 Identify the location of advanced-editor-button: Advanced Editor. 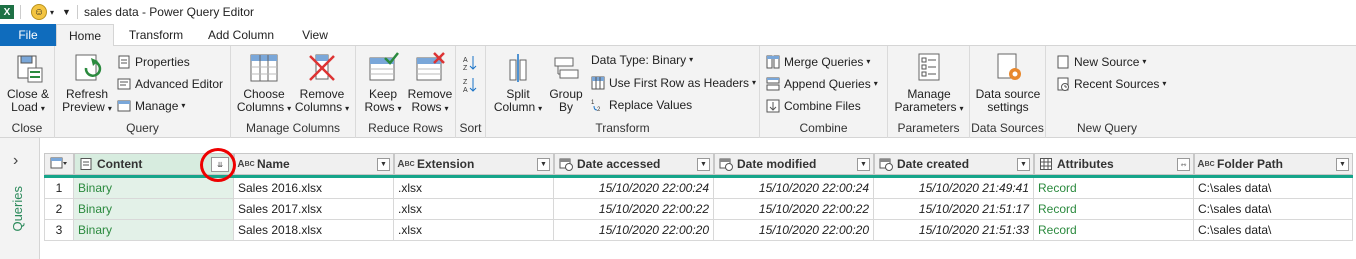
(170, 84).